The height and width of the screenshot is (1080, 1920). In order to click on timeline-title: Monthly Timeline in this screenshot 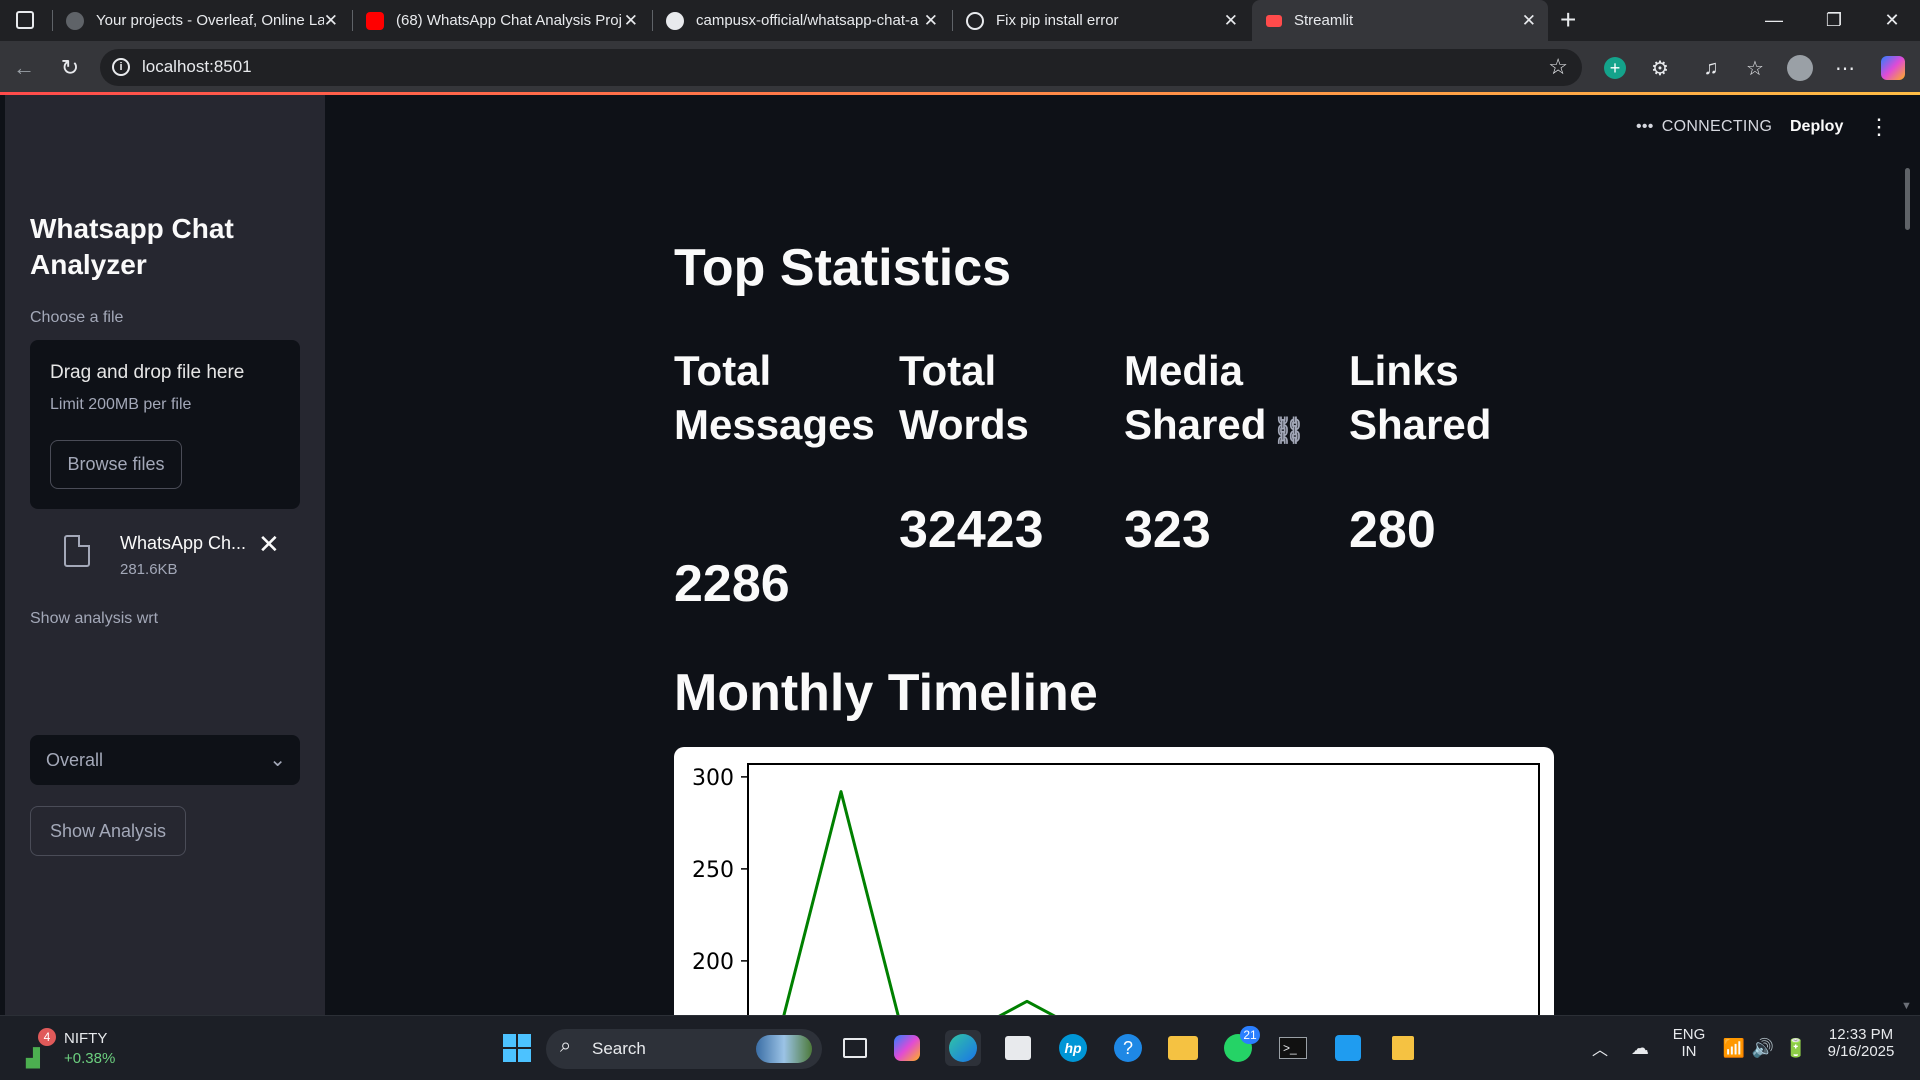, I will do `click(886, 693)`.